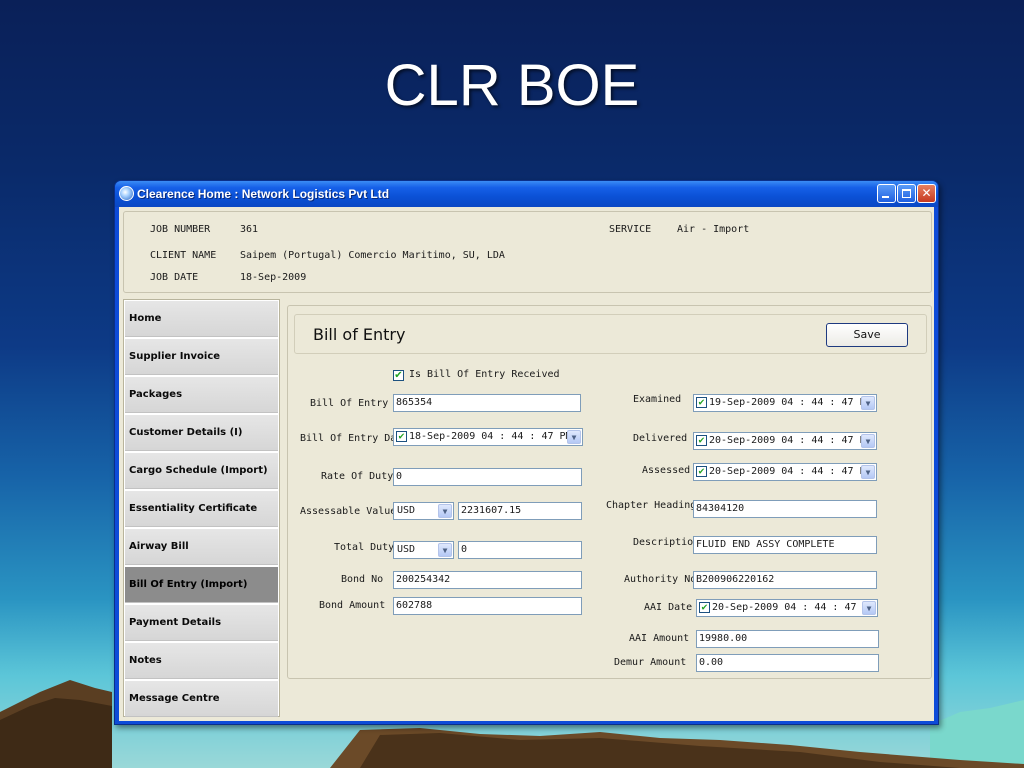 The height and width of the screenshot is (768, 1024). What do you see at coordinates (352, 605) in the screenshot?
I see `bond-amount-label: Bond Amount` at bounding box center [352, 605].